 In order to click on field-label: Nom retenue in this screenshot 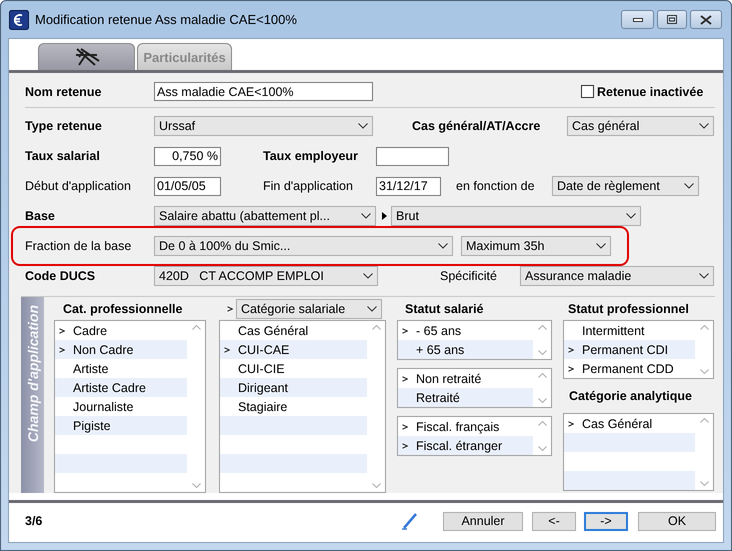, I will do `click(63, 91)`.